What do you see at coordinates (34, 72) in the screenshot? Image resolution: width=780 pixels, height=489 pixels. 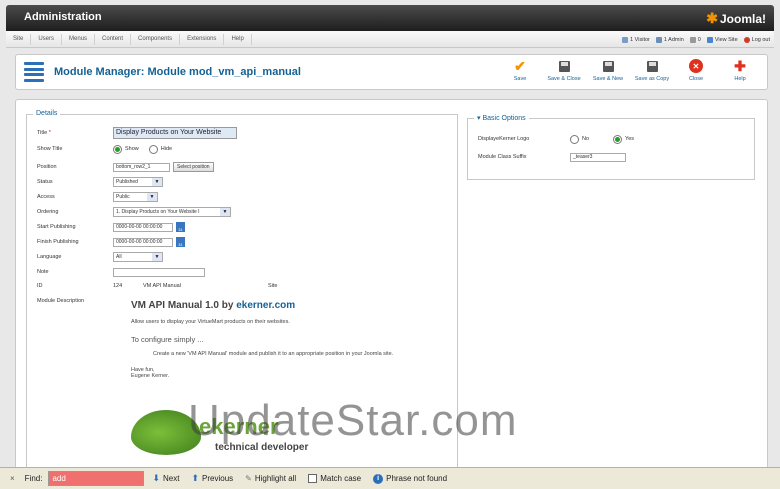 I see `module-manager-icon` at bounding box center [34, 72].